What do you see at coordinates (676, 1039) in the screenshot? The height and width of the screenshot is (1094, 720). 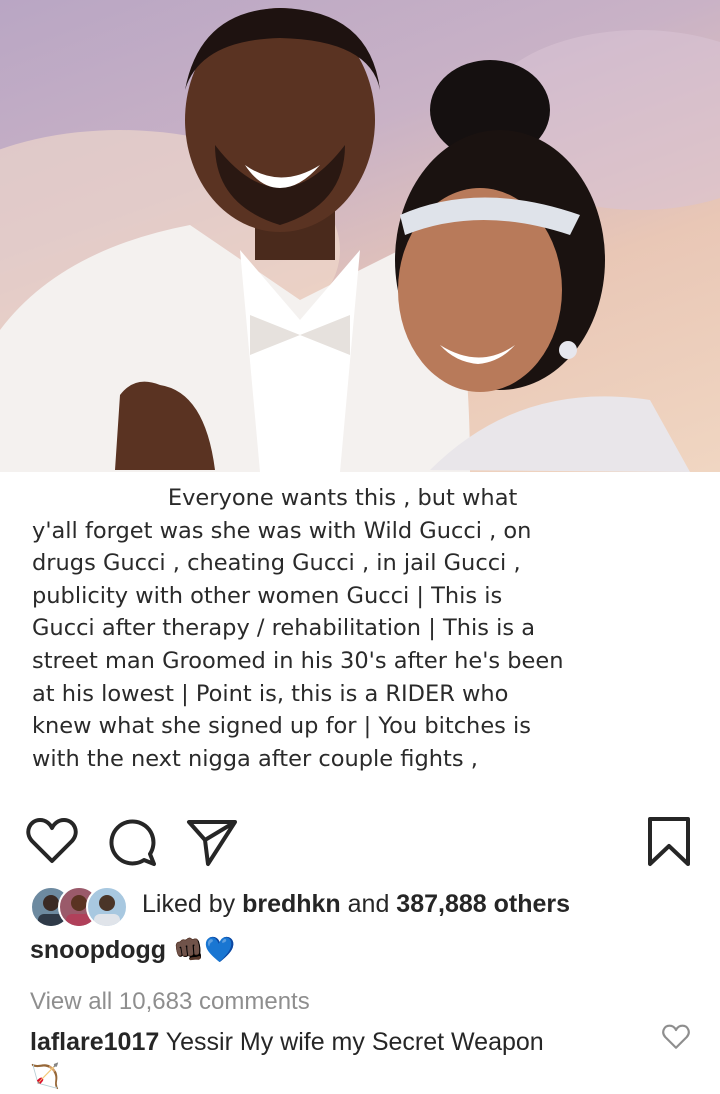 I see `like-comment-heart-icon` at bounding box center [676, 1039].